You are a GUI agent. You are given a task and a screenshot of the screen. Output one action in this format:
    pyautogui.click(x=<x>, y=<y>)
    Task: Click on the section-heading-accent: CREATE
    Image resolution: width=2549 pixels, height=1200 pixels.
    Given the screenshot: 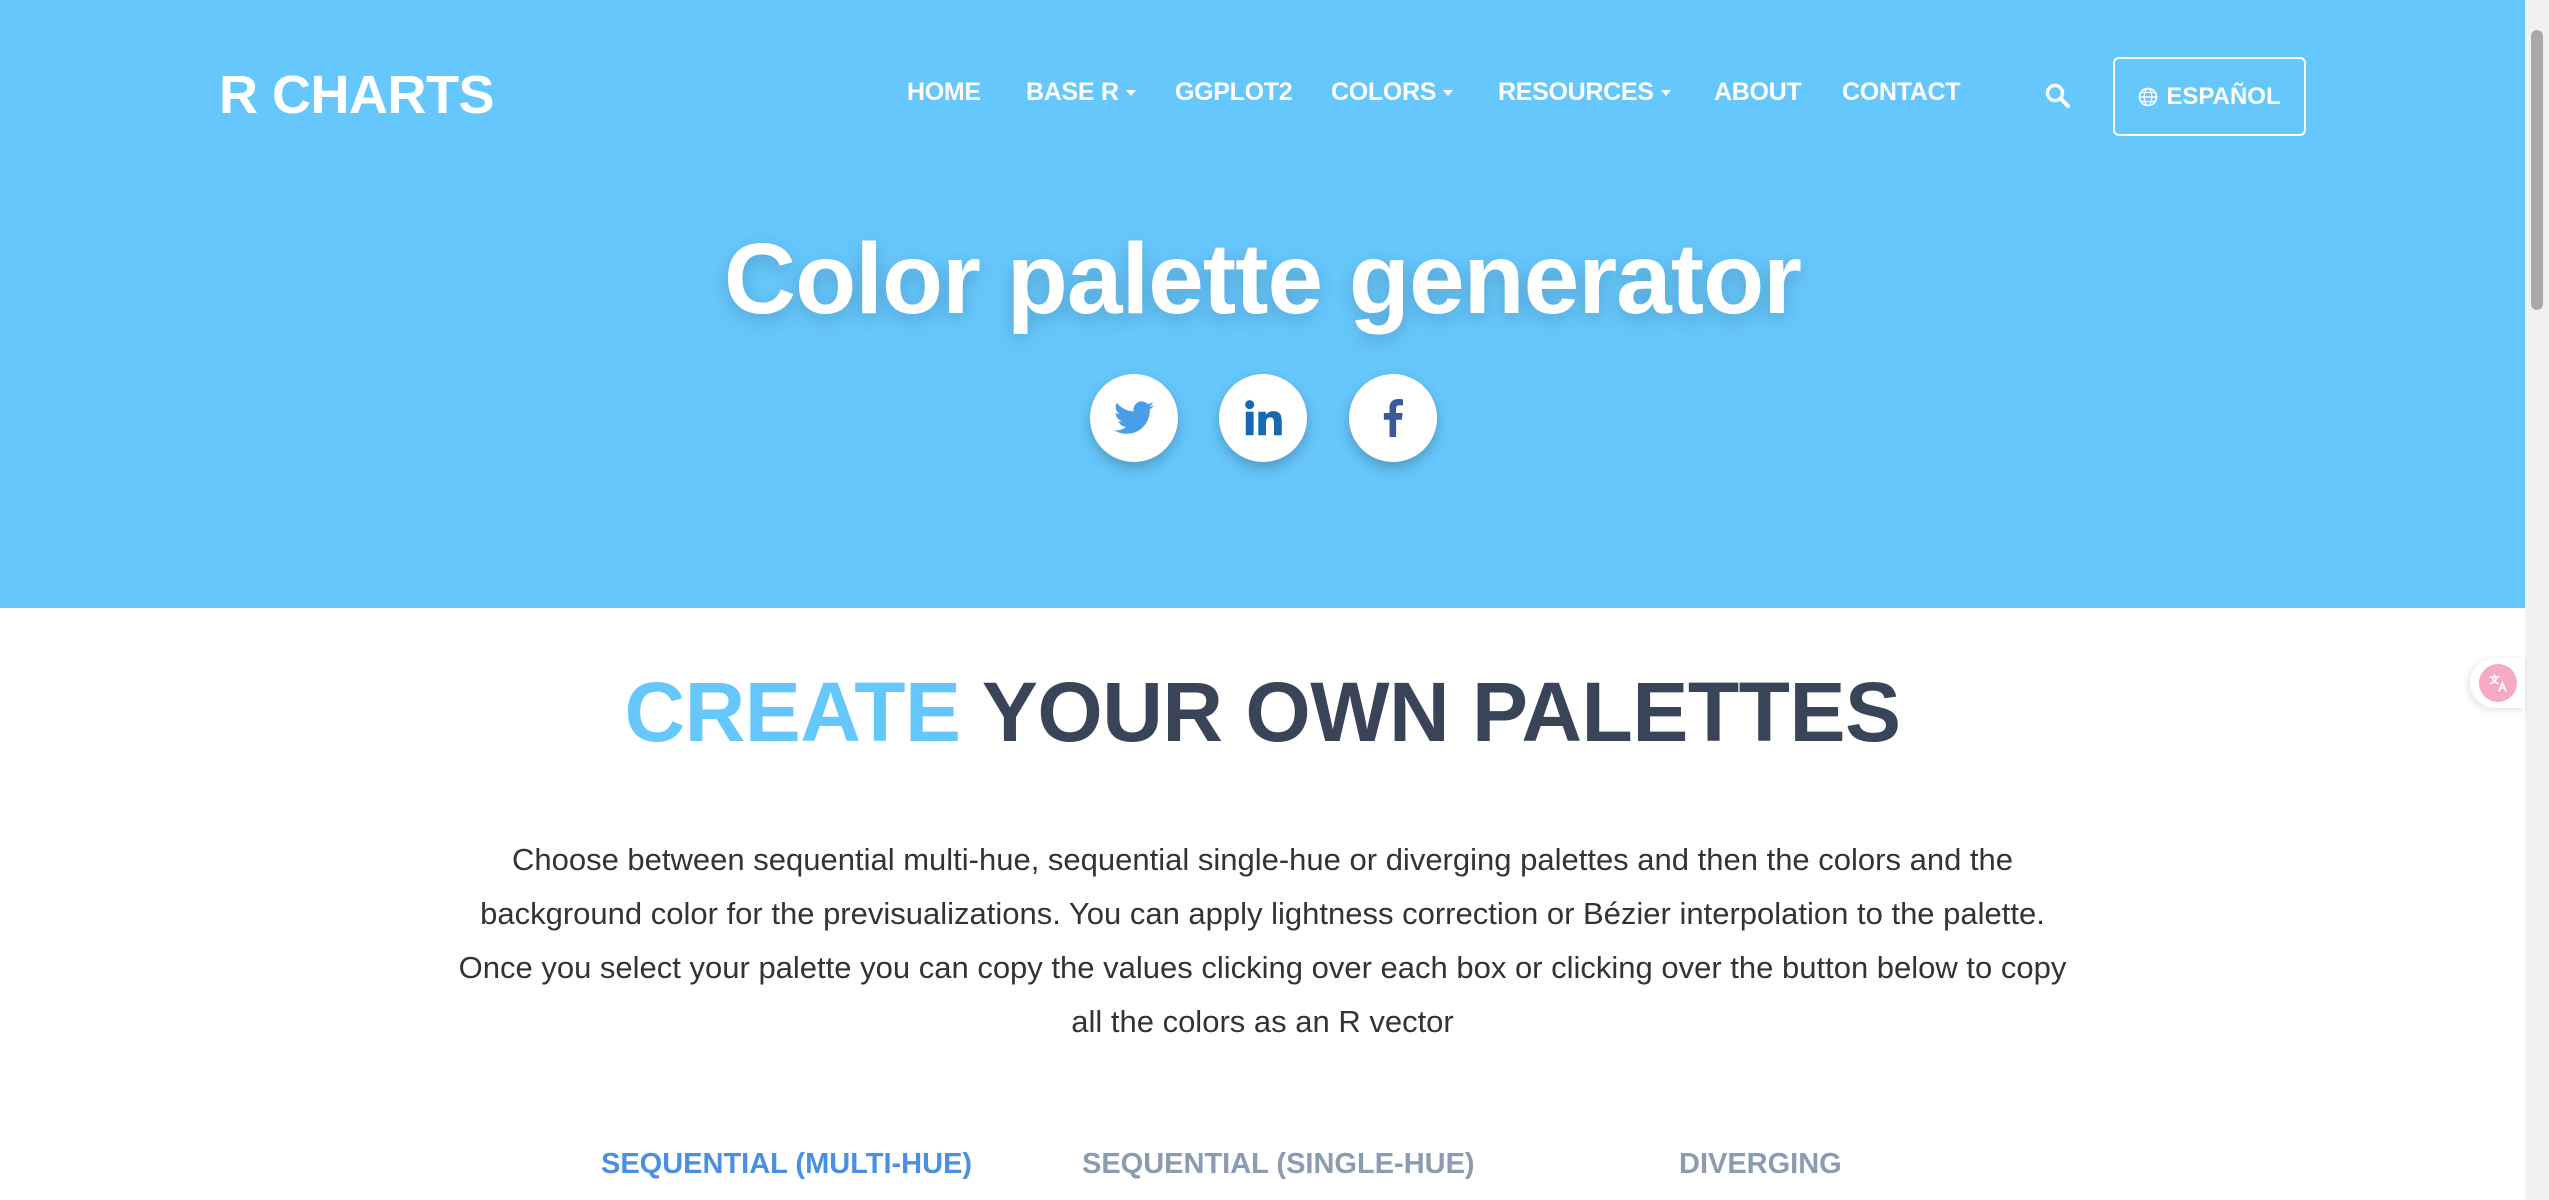 What is the action you would take?
    pyautogui.click(x=792, y=712)
    